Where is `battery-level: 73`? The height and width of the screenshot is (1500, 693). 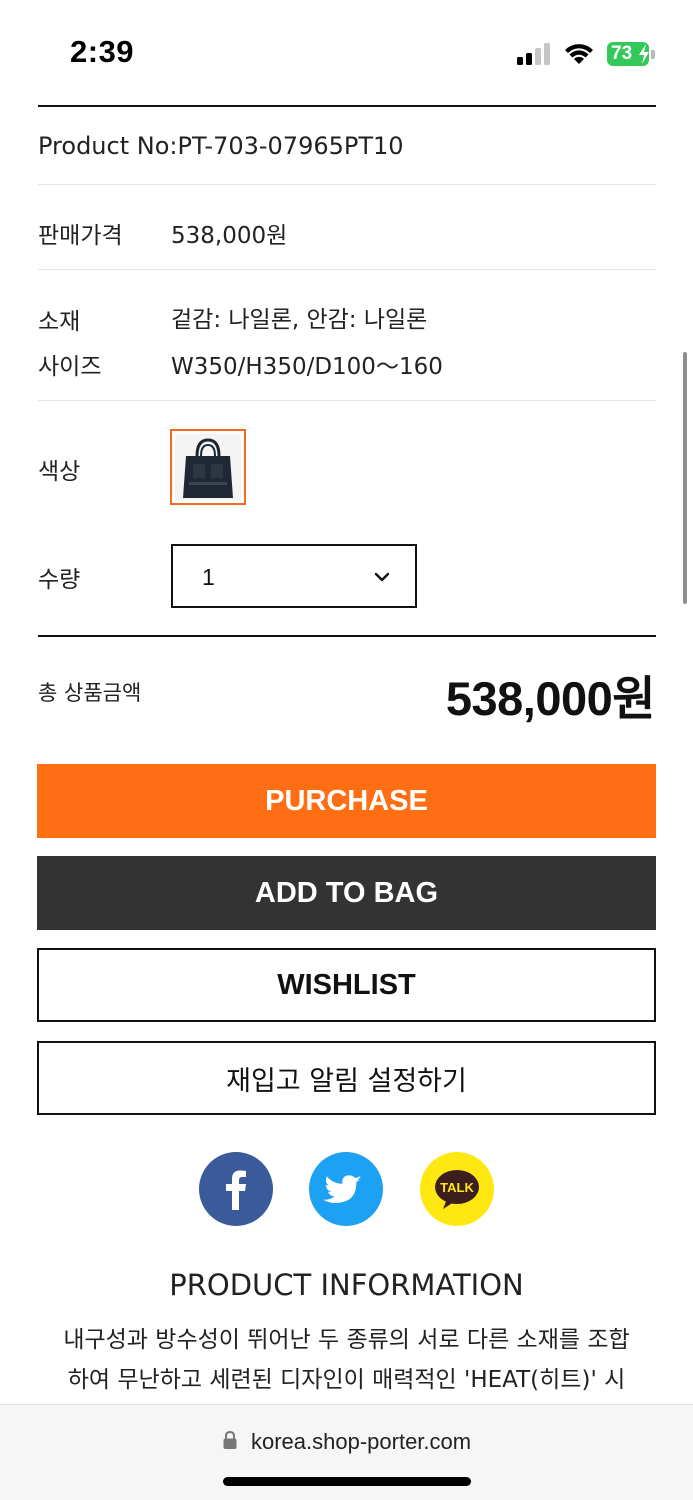 battery-level: 73 is located at coordinates (622, 53).